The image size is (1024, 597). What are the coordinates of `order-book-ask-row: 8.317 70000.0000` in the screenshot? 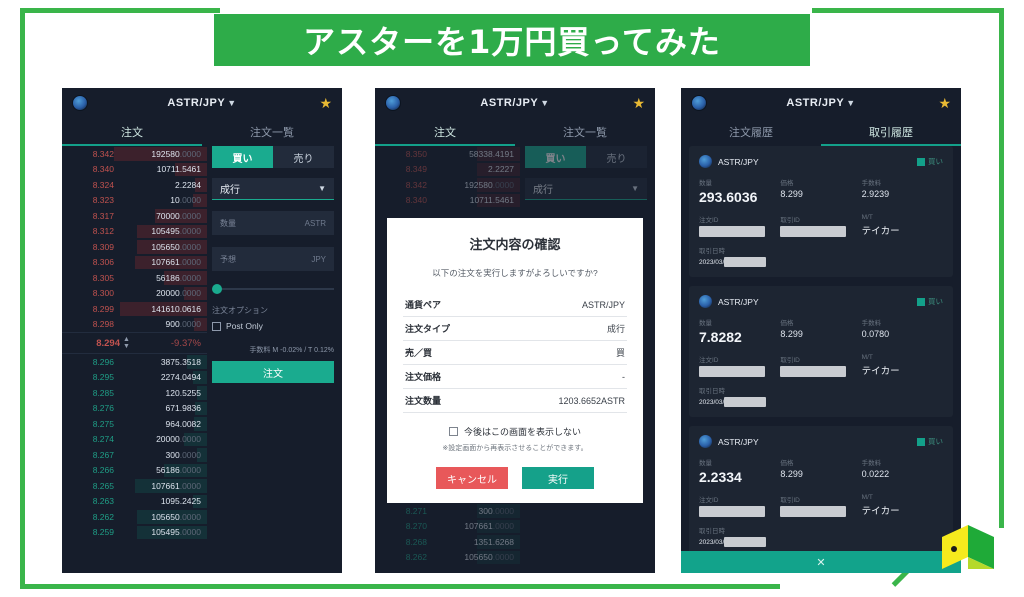 It's located at (134, 216).